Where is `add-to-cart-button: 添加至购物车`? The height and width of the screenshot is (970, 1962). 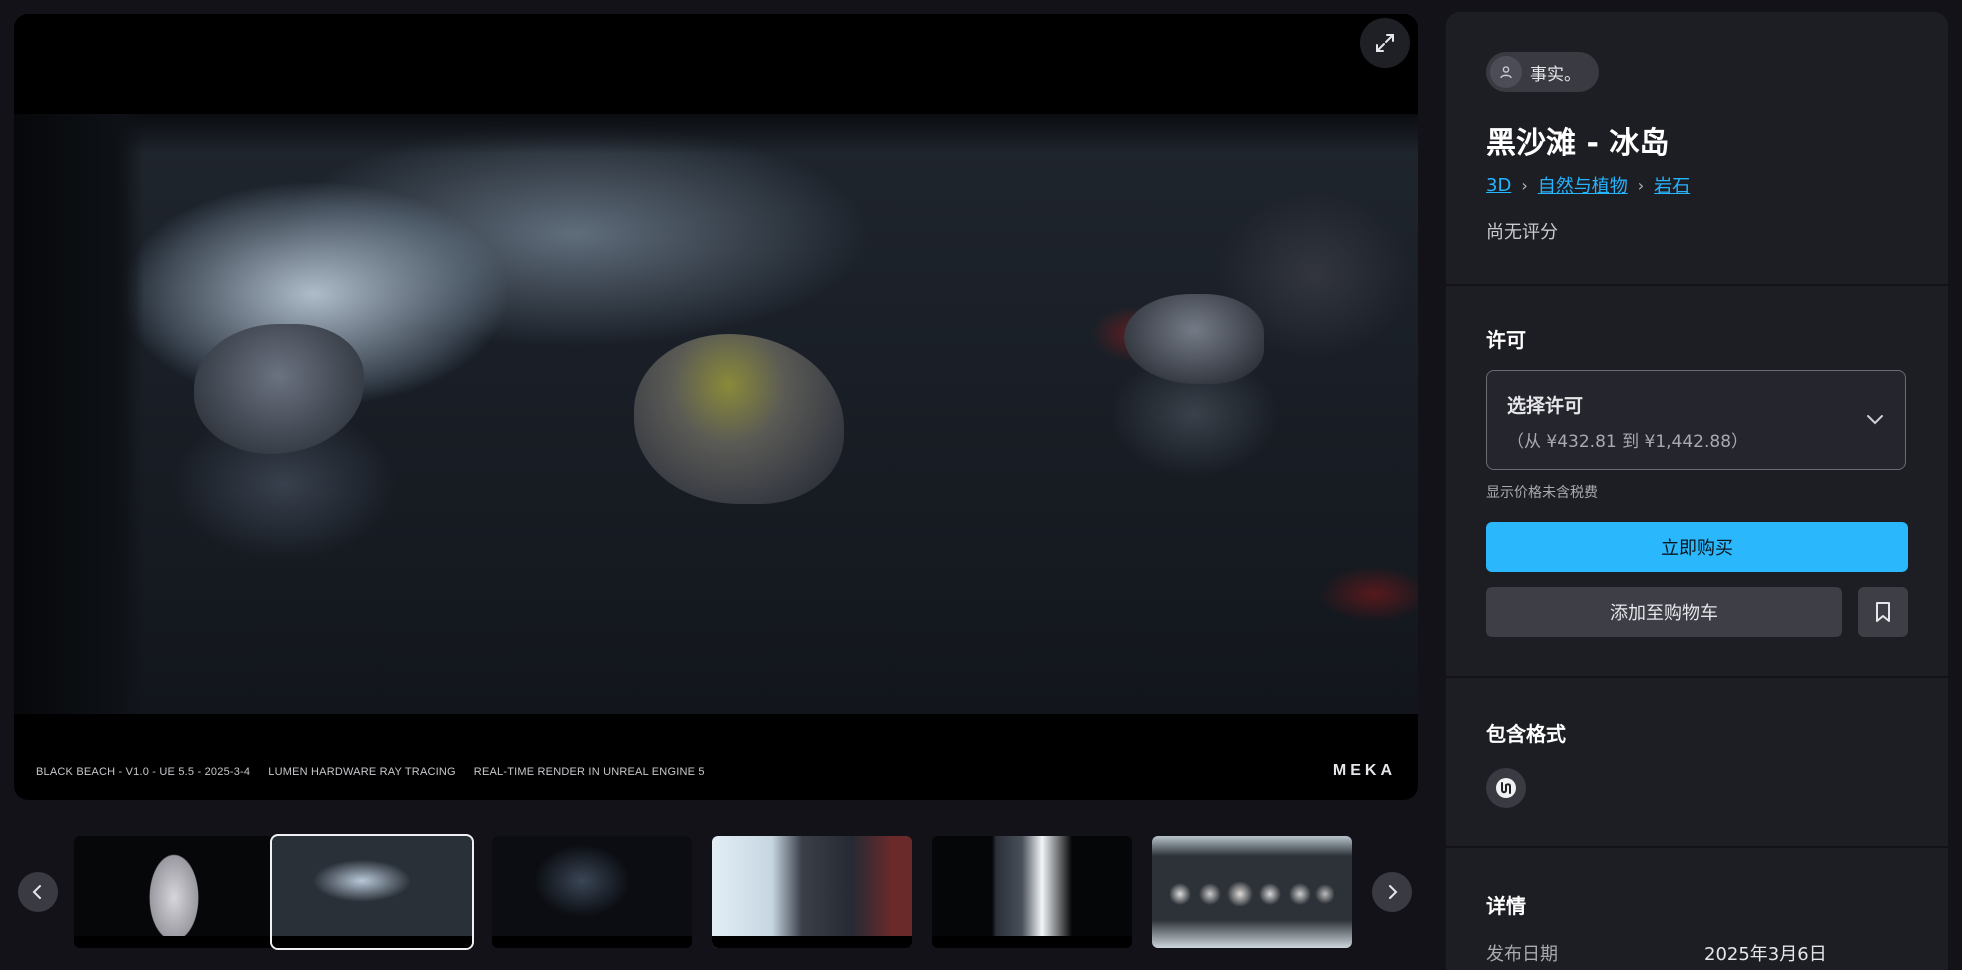 add-to-cart-button: 添加至购物车 is located at coordinates (1664, 612).